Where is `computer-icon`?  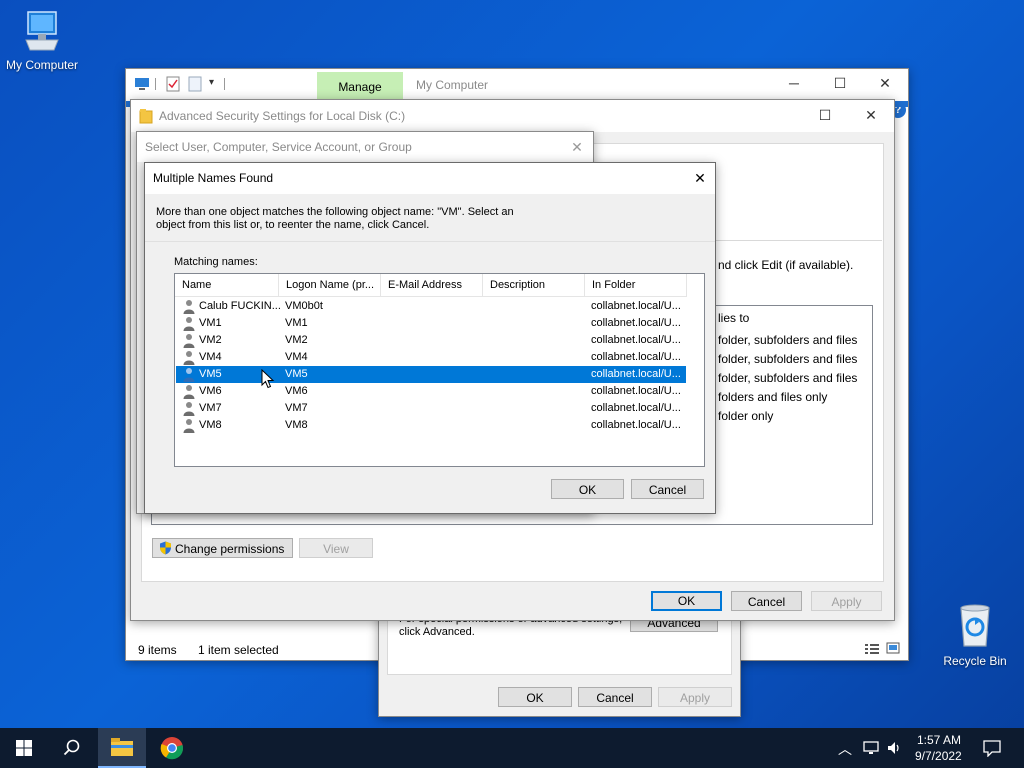
computer-icon is located at coordinates (142, 84).